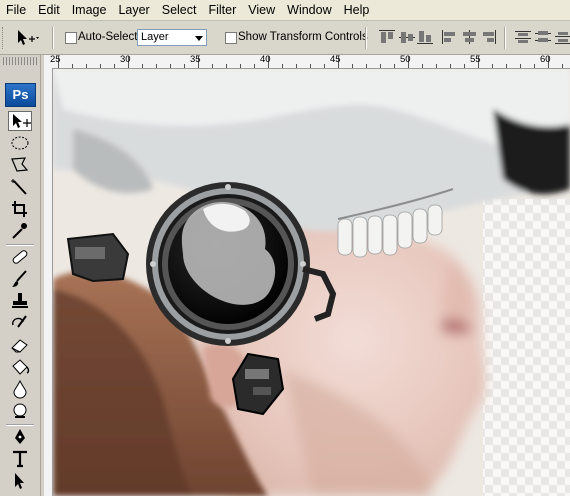 The image size is (570, 496). I want to click on brush-tool, so click(20, 279).